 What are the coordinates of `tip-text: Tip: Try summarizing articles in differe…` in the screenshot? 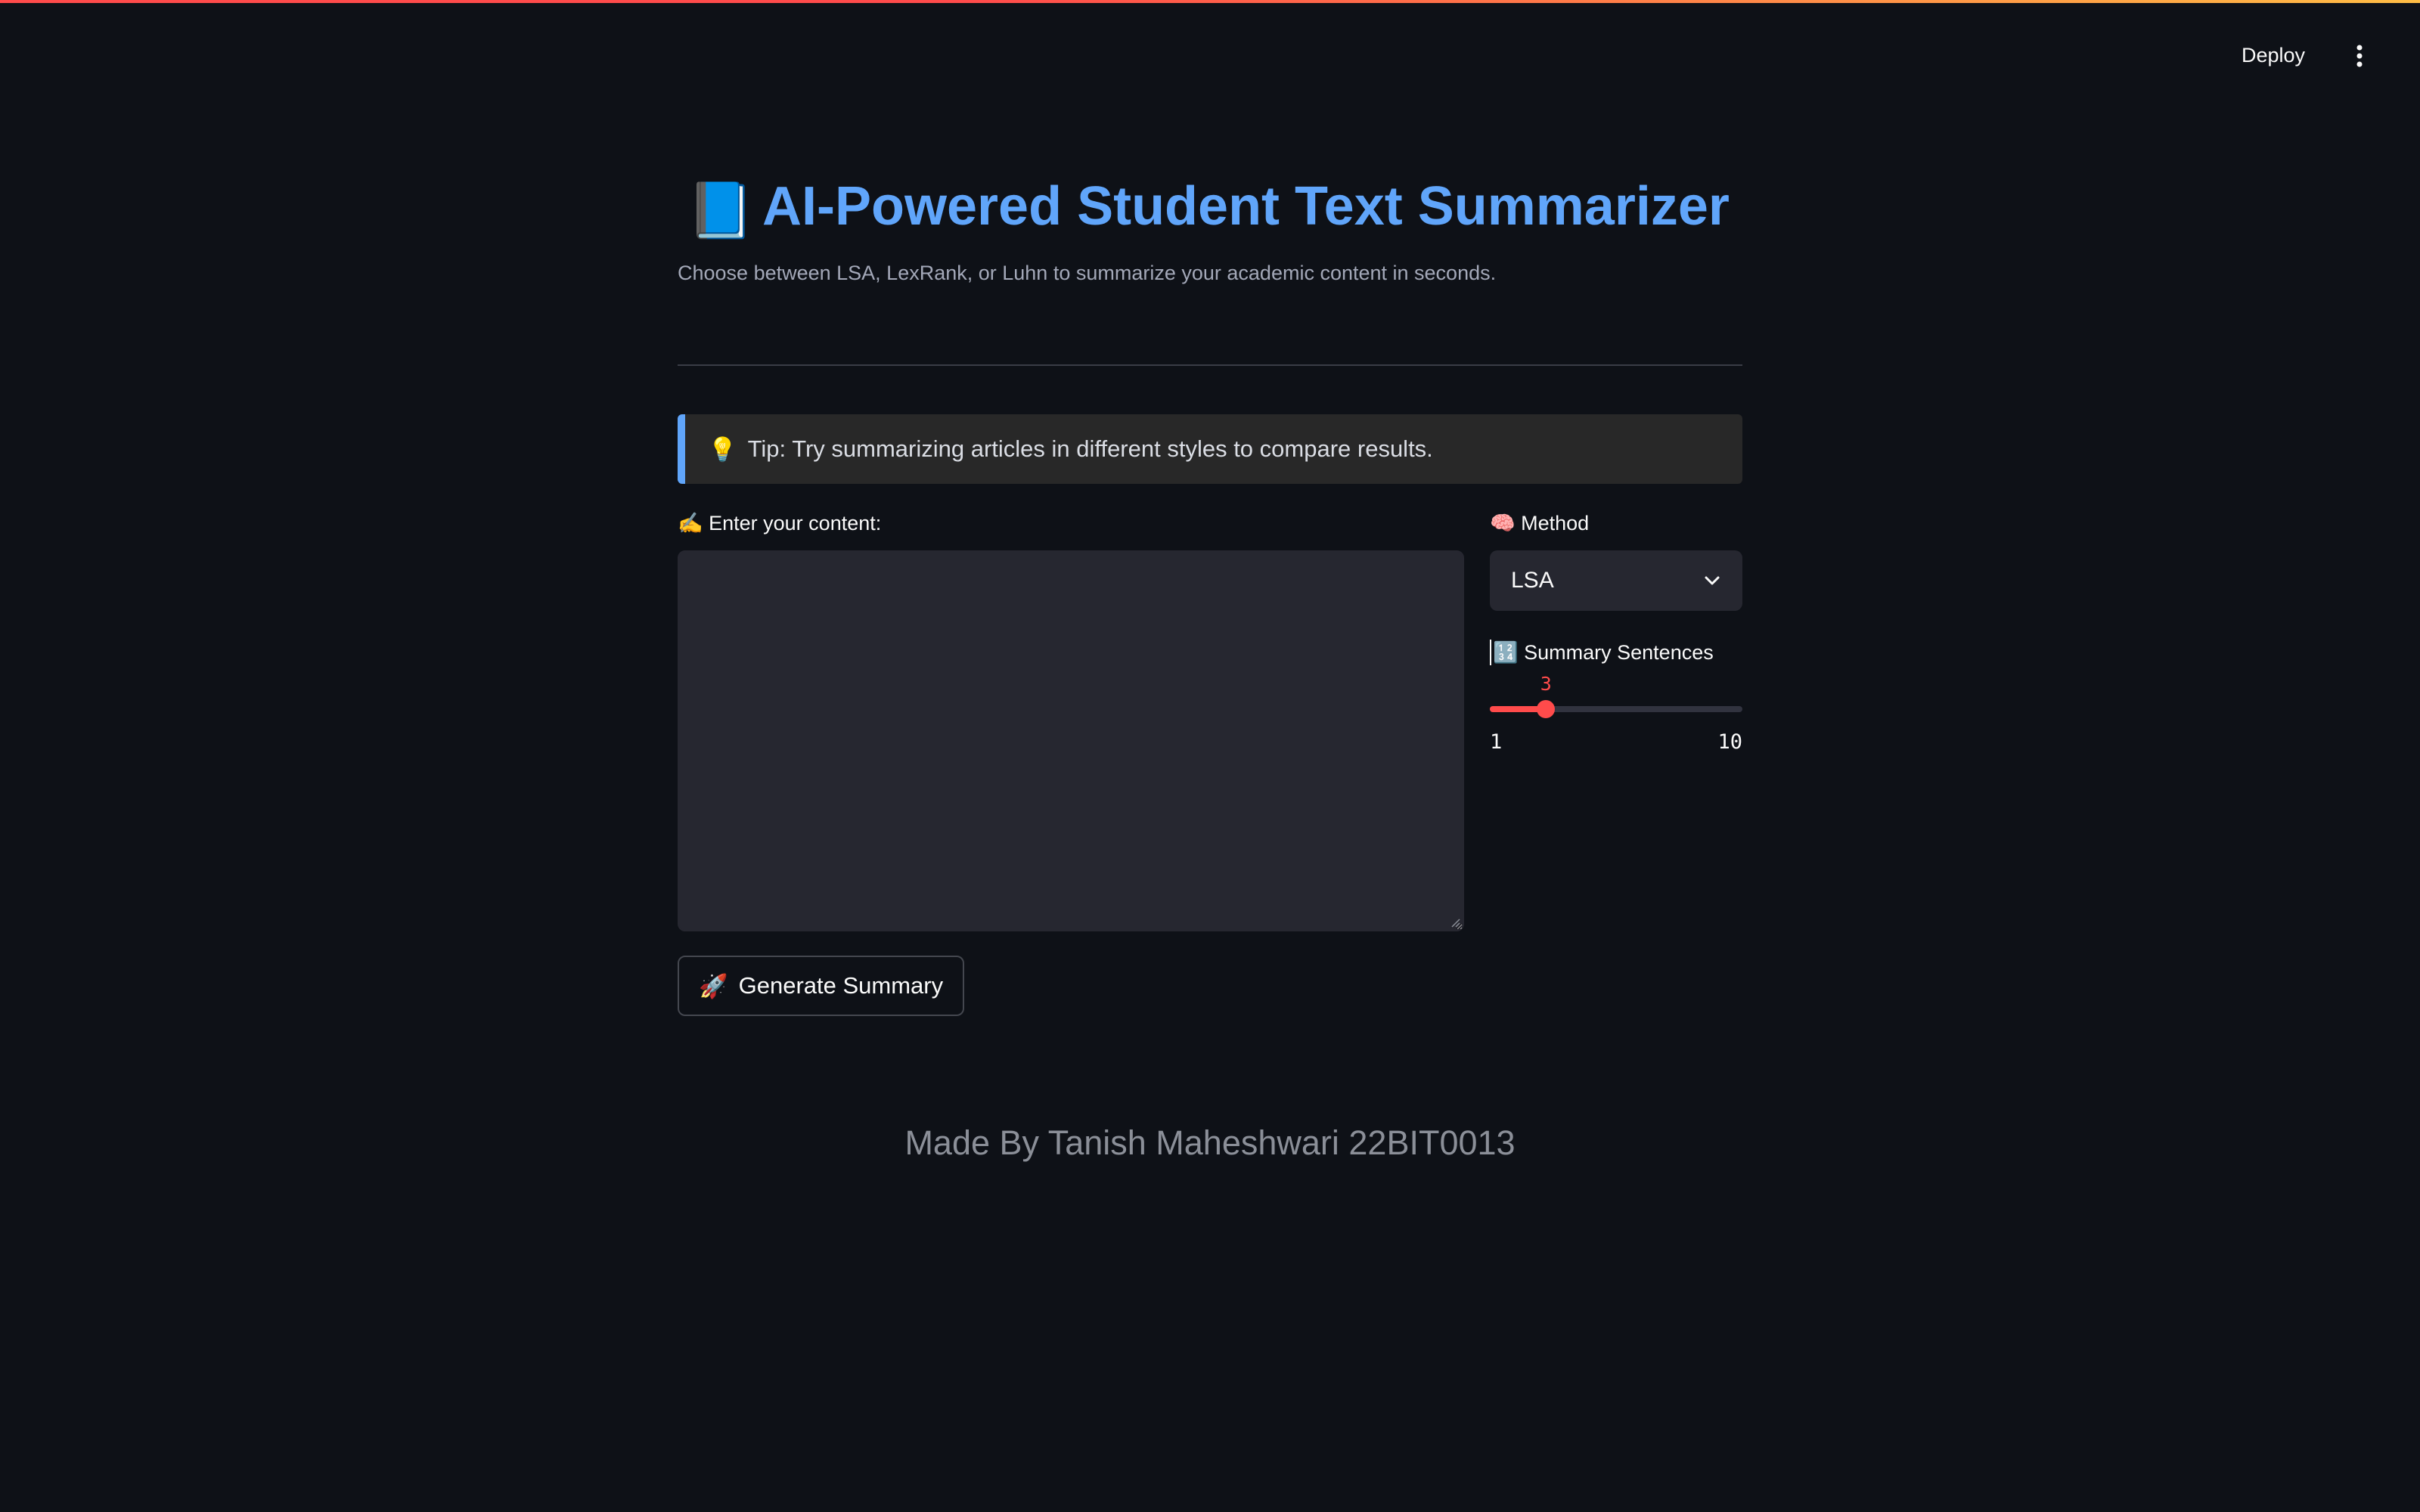 It's located at (1090, 449).